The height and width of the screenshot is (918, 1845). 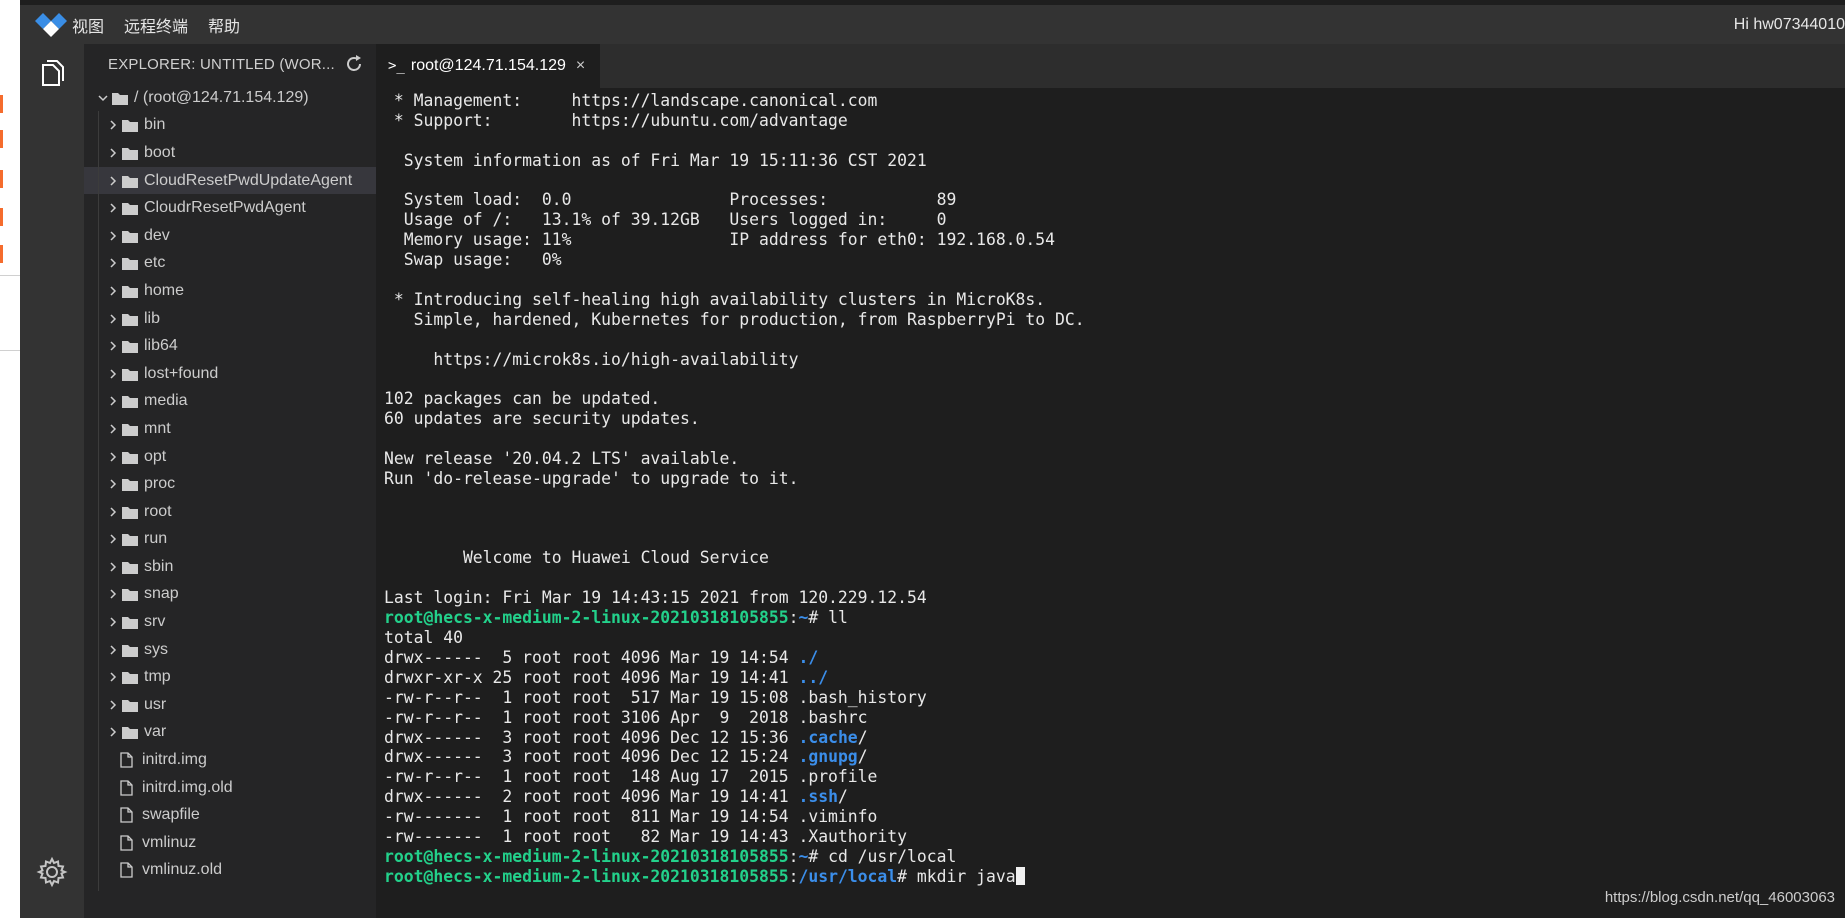 I want to click on menu-bar: 视图 远程终端 帮助 Hi hw07344010, so click(x=932, y=24).